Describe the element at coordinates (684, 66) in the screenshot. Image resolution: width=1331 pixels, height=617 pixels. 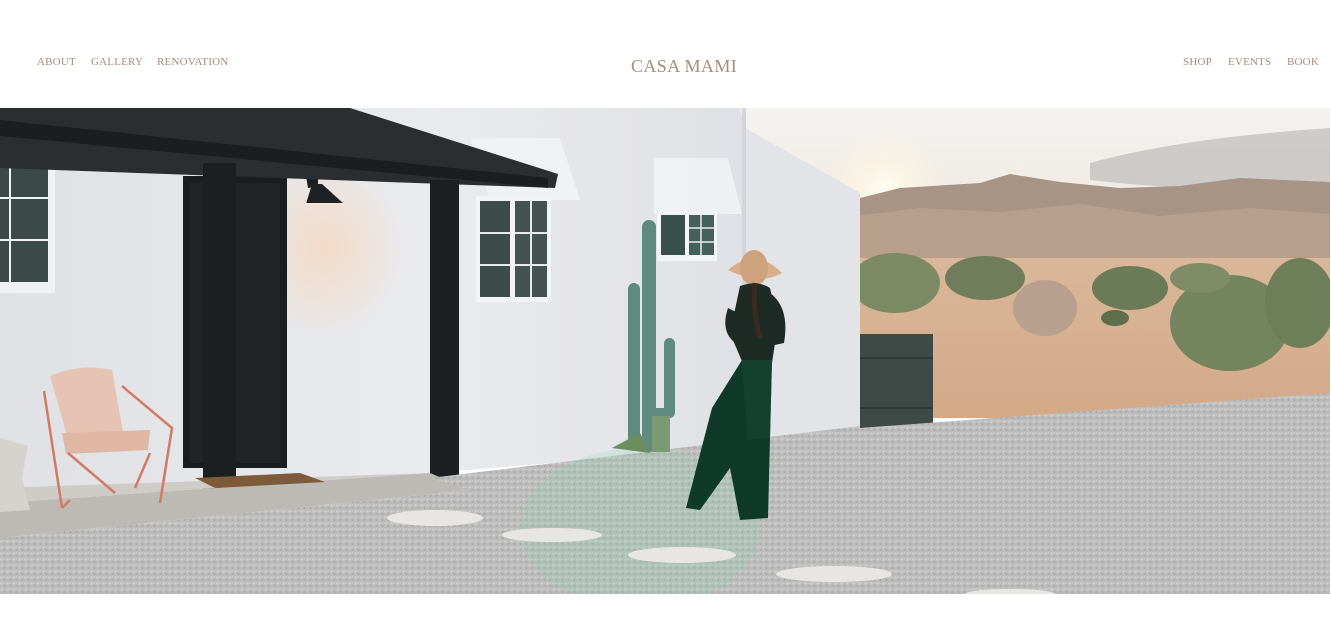
I see `site-logo: CASA MAMI` at that location.